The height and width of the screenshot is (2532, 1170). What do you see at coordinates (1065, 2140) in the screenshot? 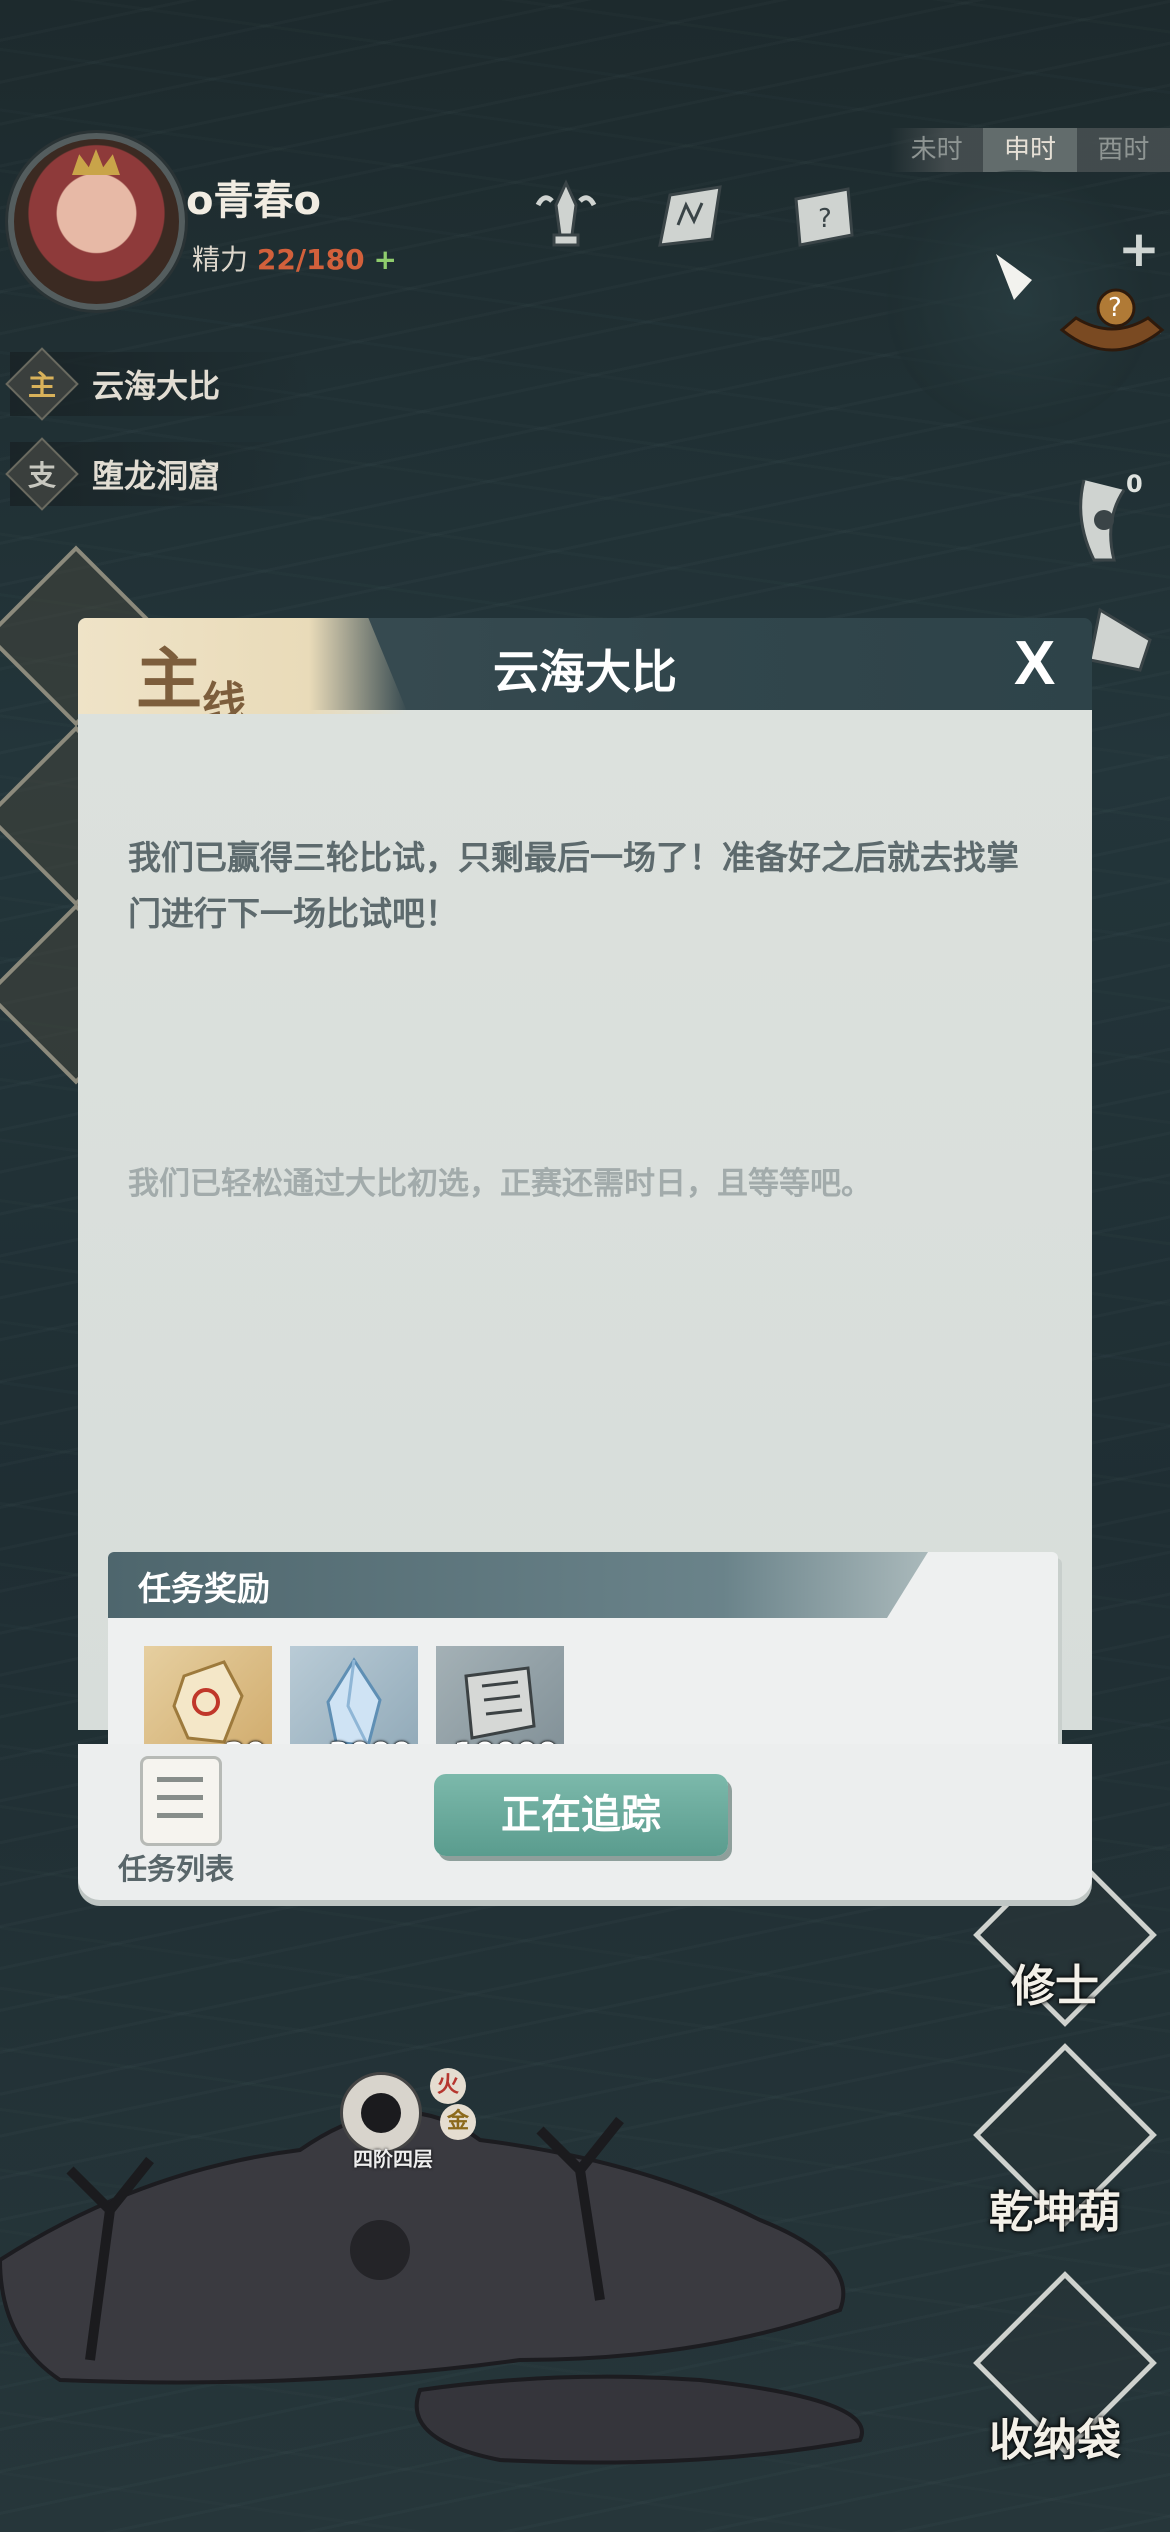
I see `gourd-button: 乾坤葫` at bounding box center [1065, 2140].